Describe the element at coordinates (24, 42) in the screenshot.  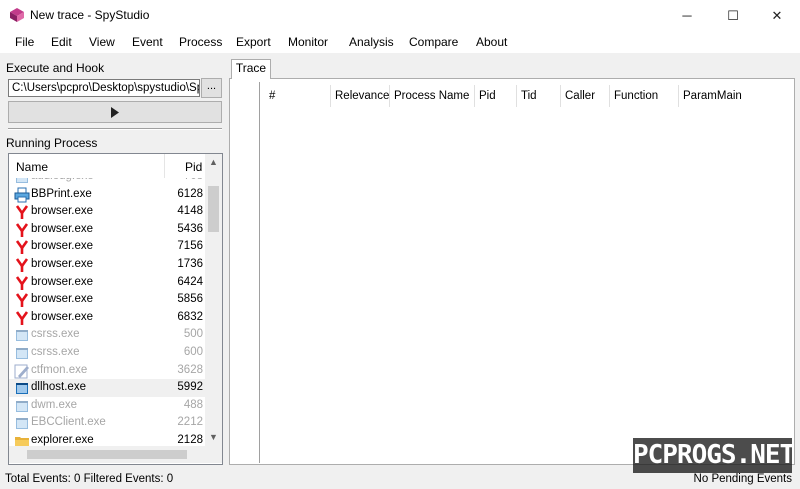
I see `menu-file: File` at that location.